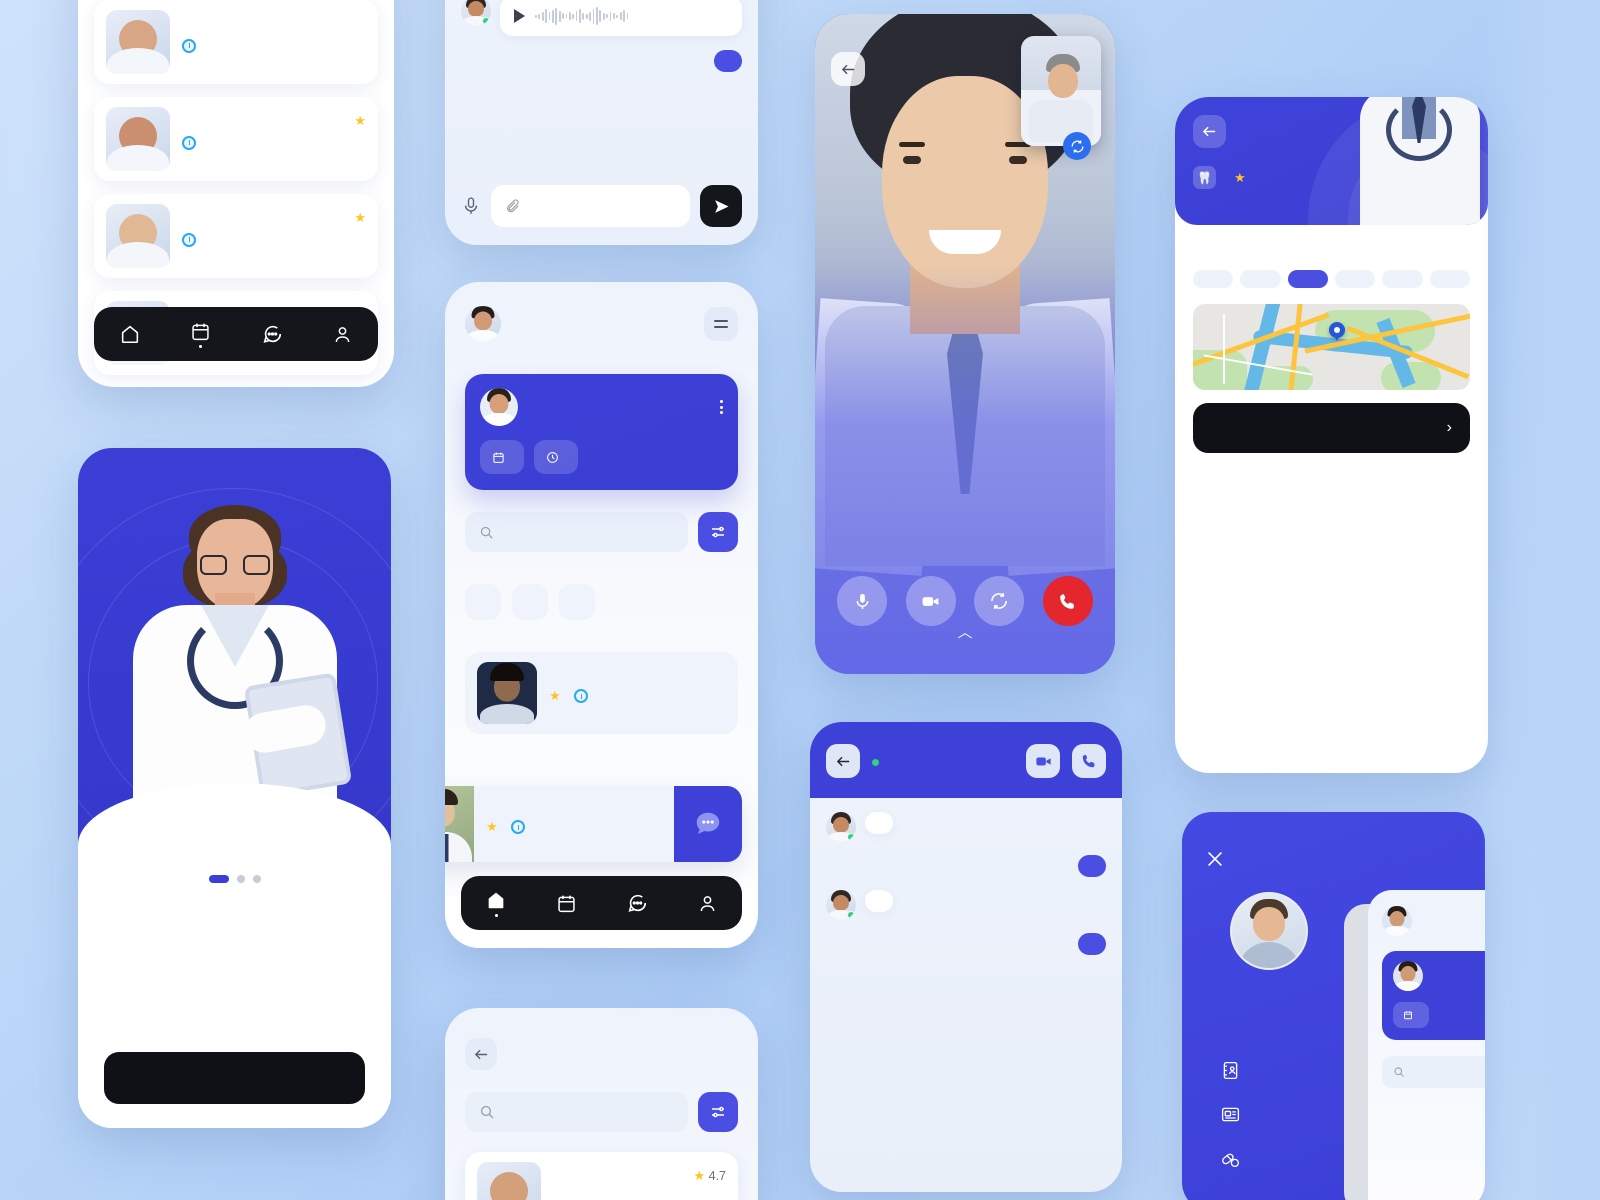 Image resolution: width=1600 pixels, height=1200 pixels. Describe the element at coordinates (721, 407) in the screenshot. I see `more-options-icon` at that location.